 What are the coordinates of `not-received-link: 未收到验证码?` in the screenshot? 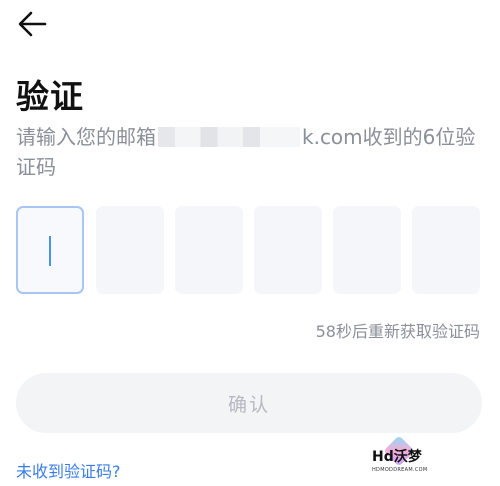 It's located at (68, 470).